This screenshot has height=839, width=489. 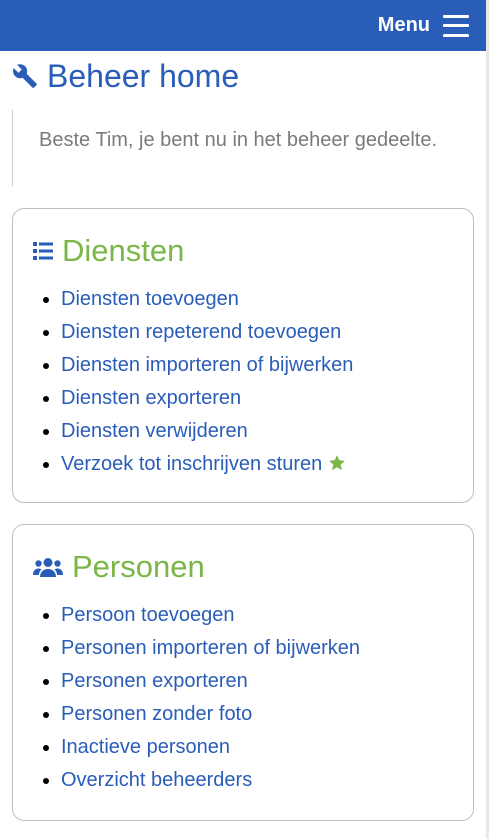 I want to click on list-item: Inactieve personen, so click(x=210, y=747).